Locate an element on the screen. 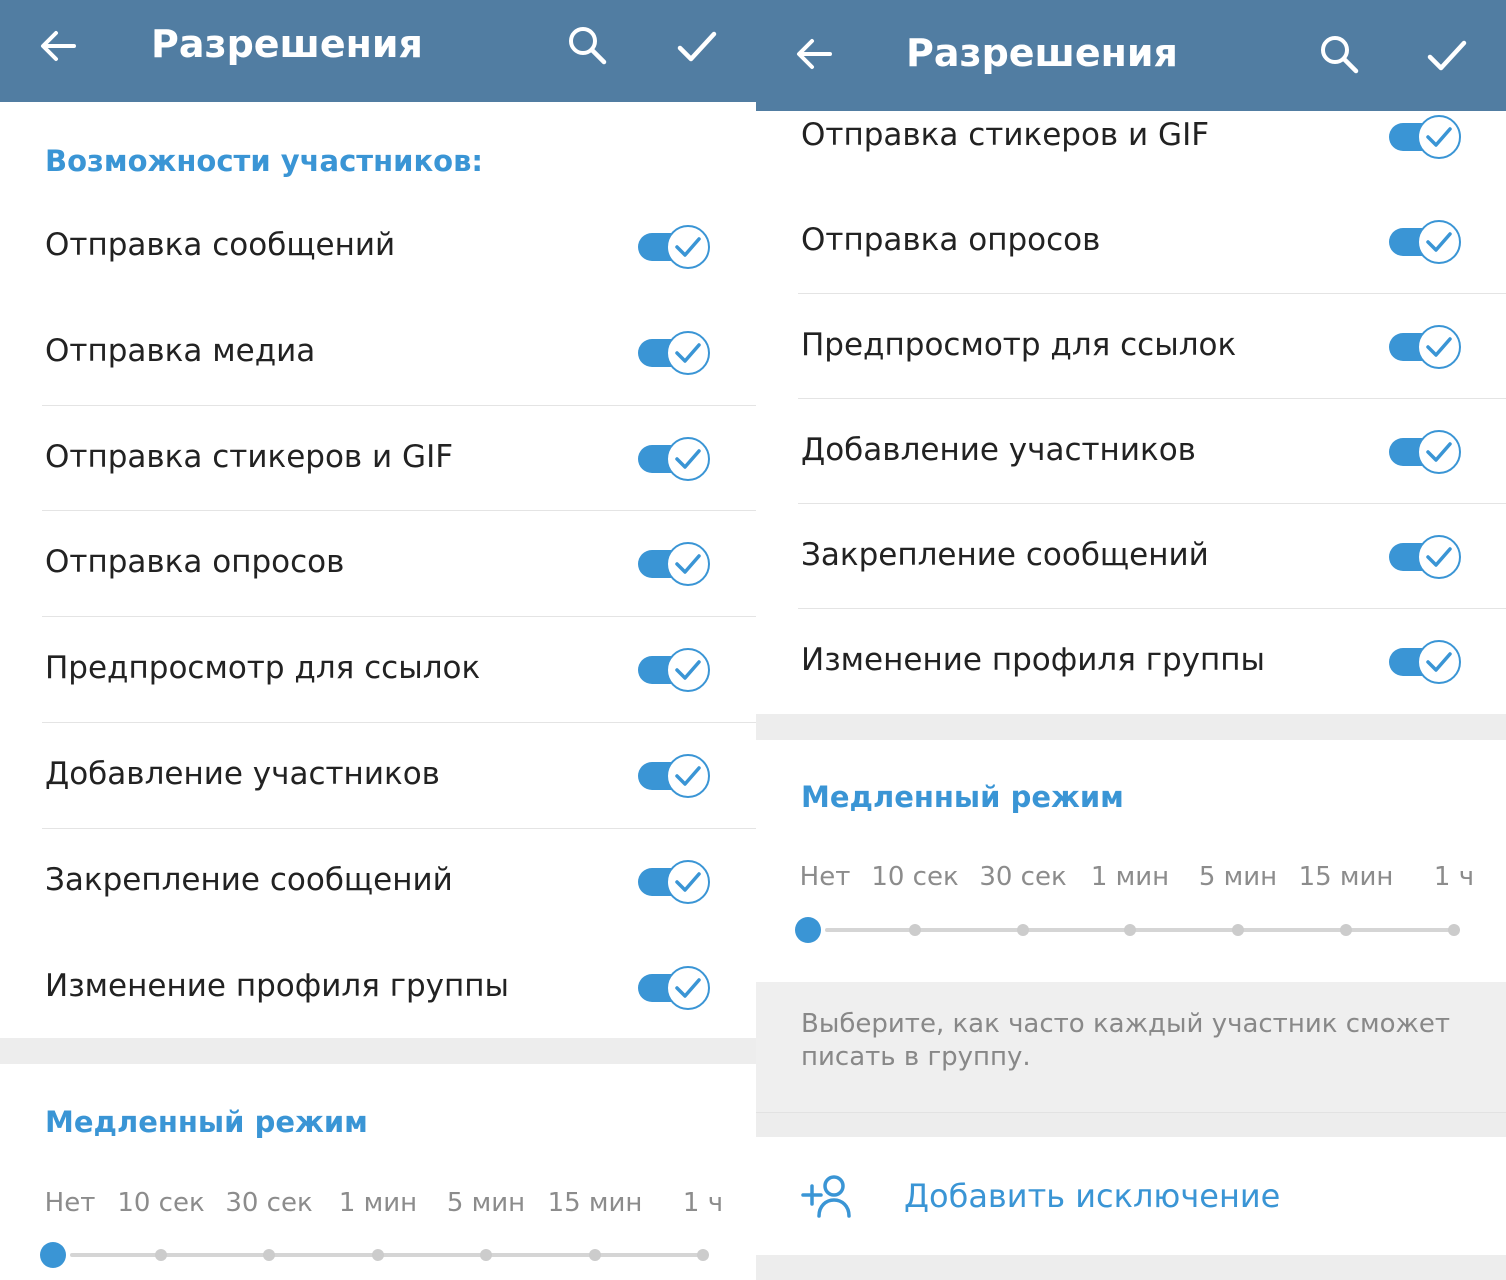 This screenshot has height=1280, width=1506. slow-mode-section-title: Медленный режим is located at coordinates (206, 1122).